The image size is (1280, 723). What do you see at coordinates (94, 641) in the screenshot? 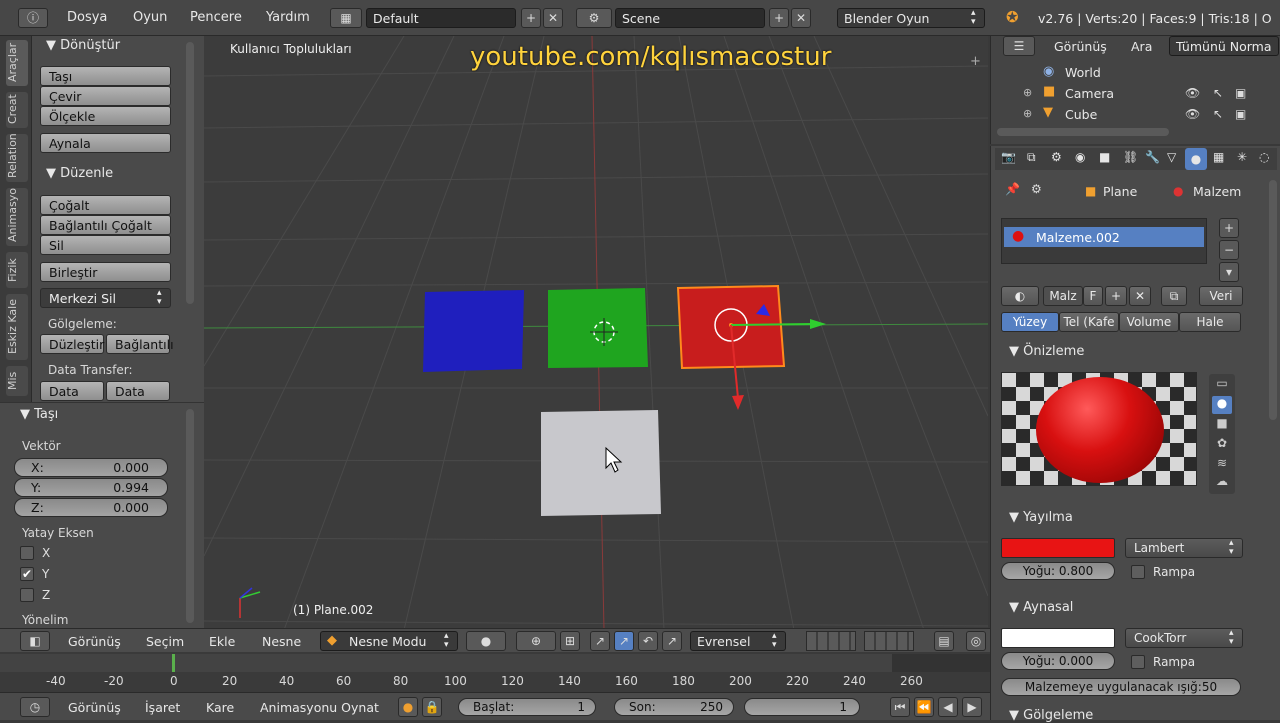
I see `menu-view: Görünüş` at bounding box center [94, 641].